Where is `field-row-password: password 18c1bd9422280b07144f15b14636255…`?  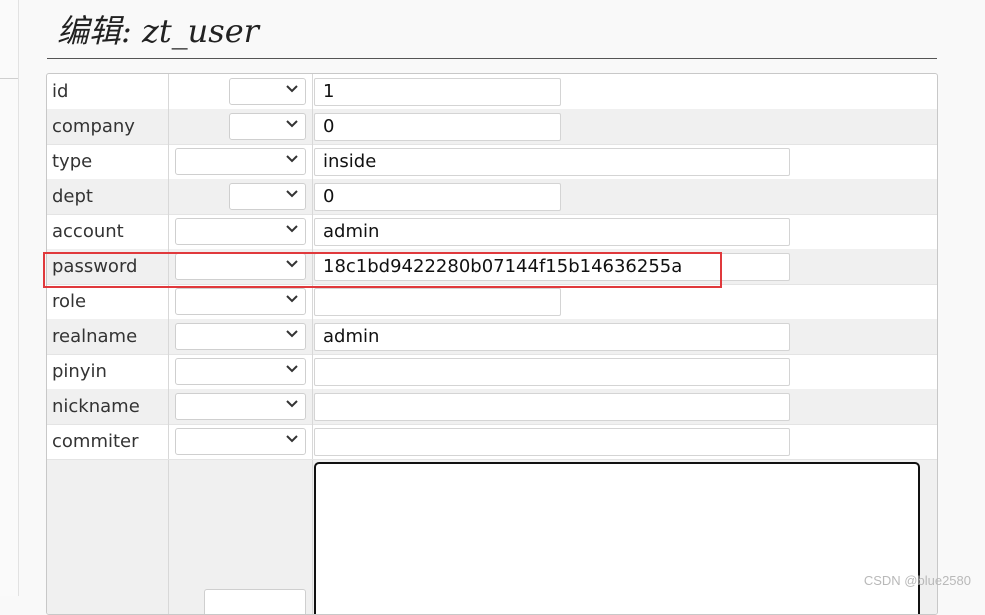
field-row-password: password 18c1bd9422280b07144f15b14636255… is located at coordinates (492, 267).